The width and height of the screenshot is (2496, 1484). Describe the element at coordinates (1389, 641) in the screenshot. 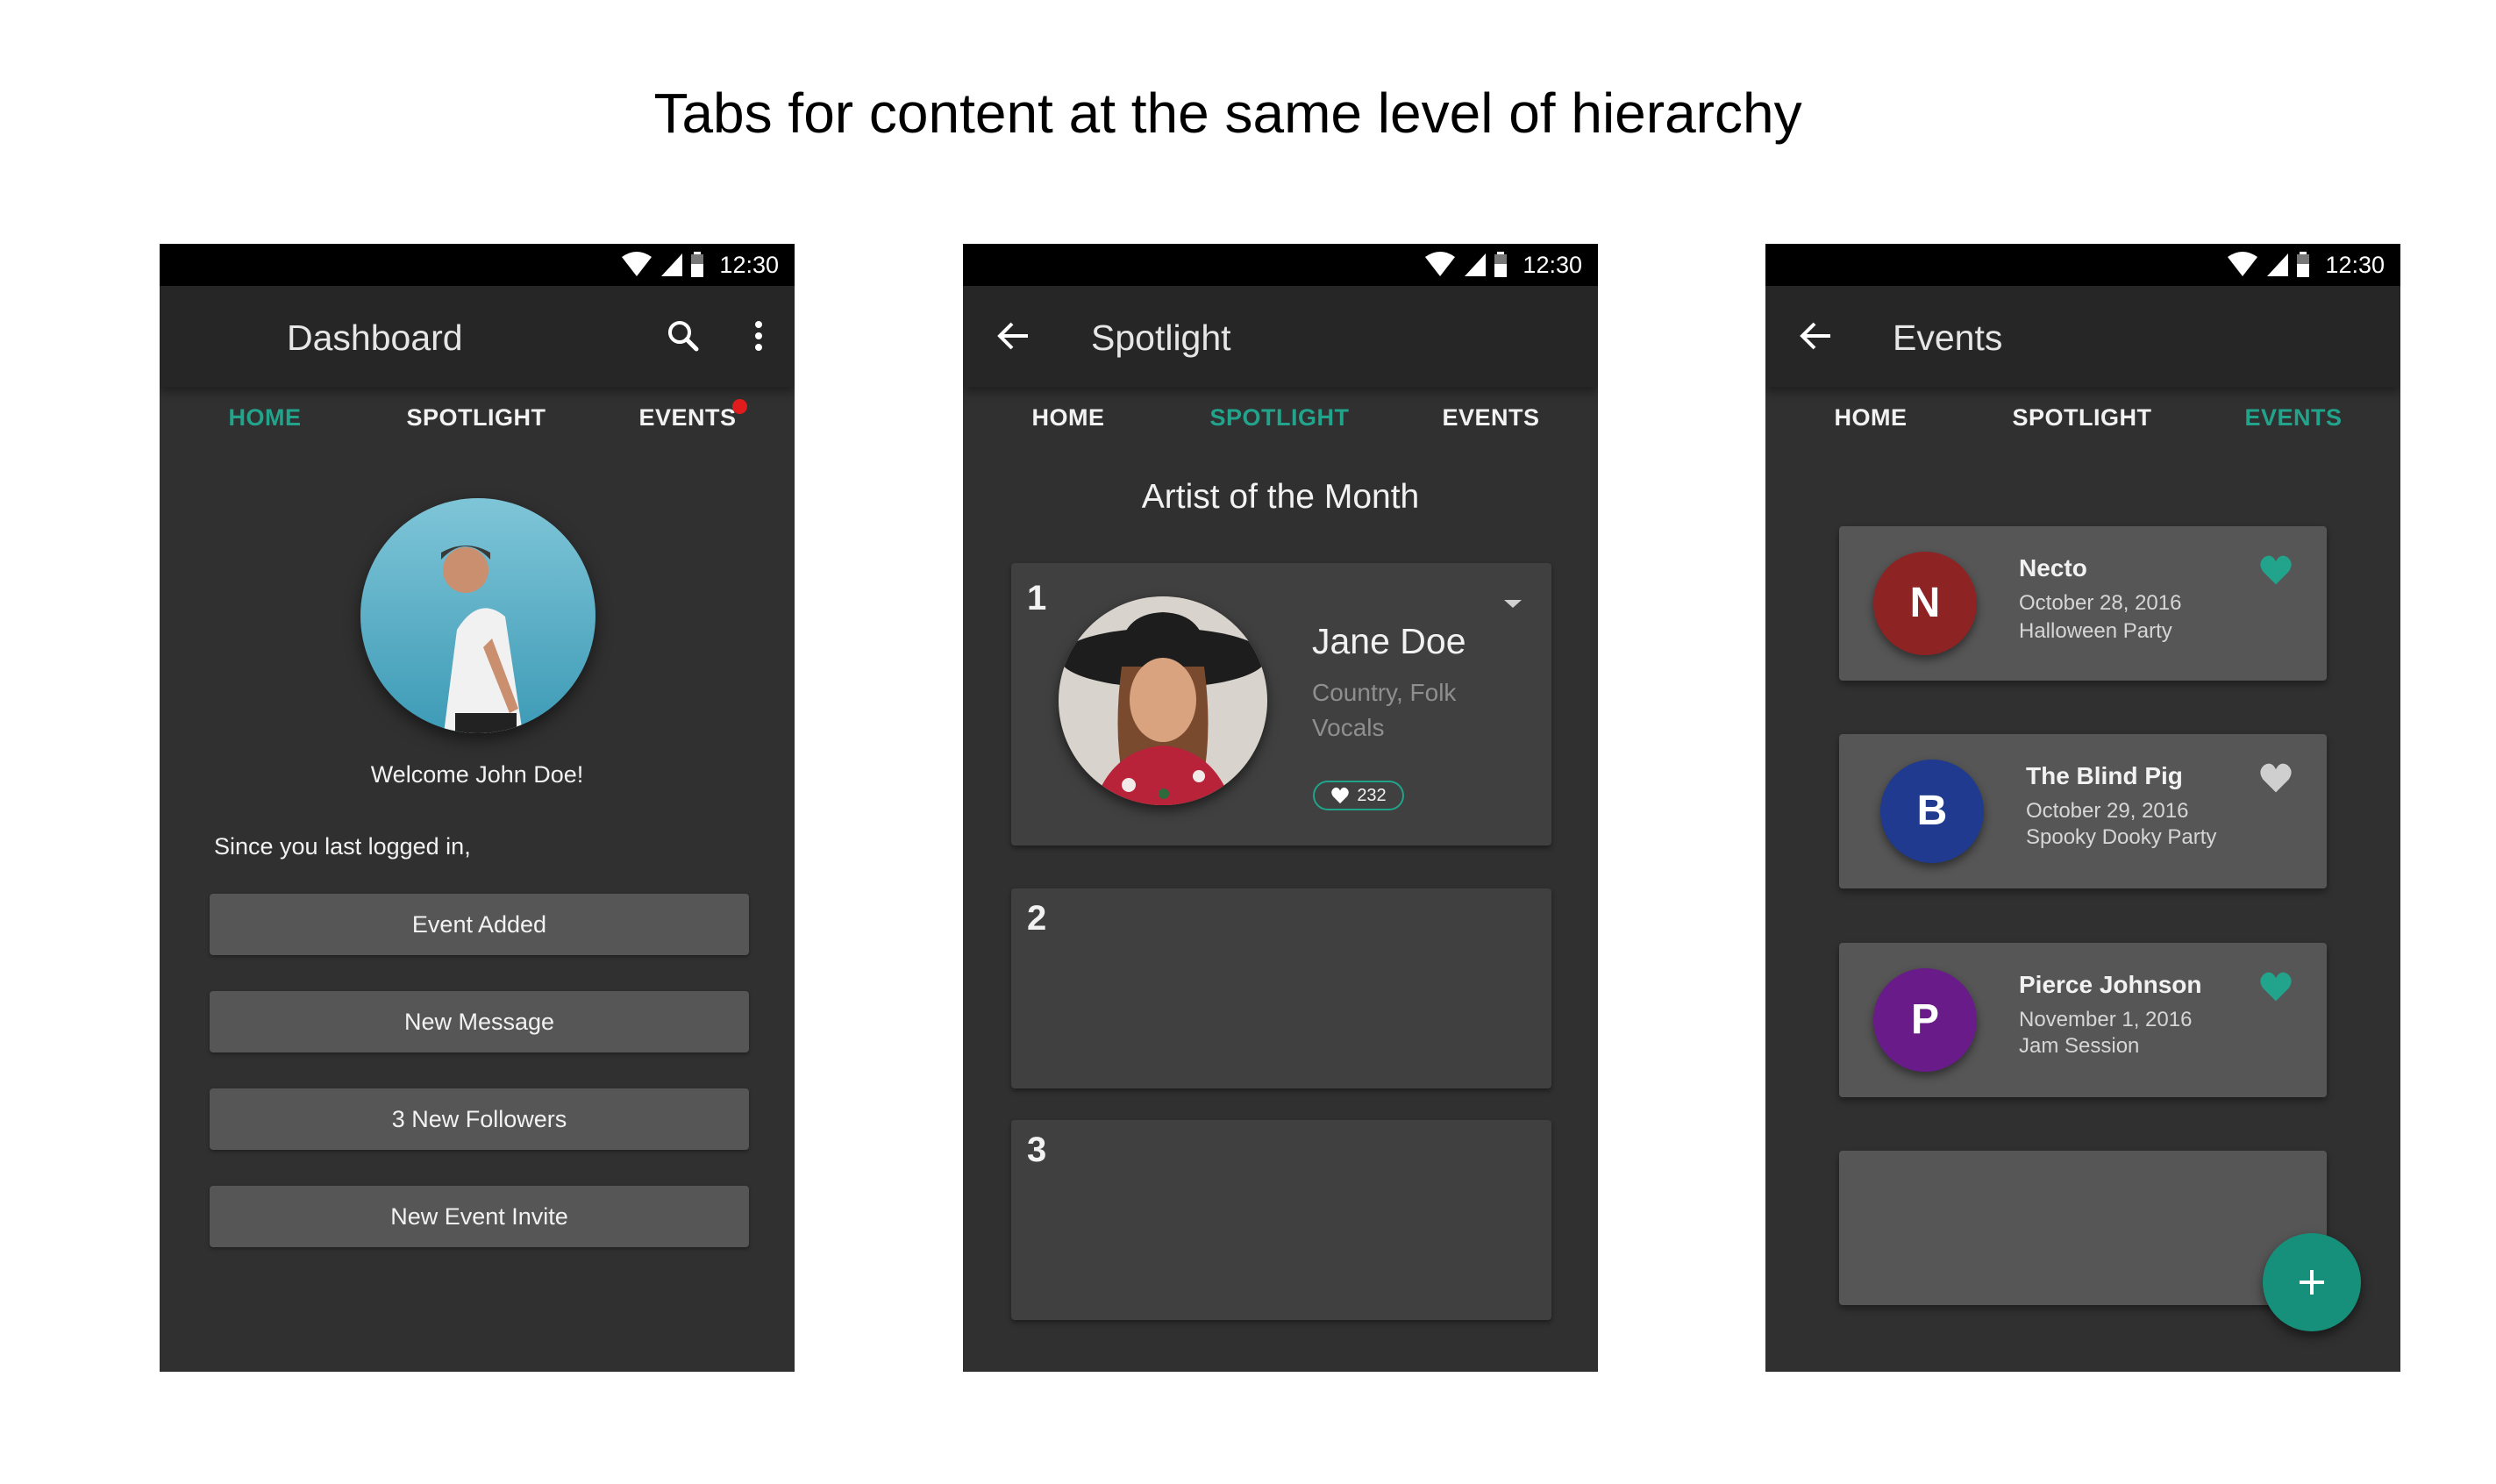

I see `artist-name: Jane Doe` at that location.